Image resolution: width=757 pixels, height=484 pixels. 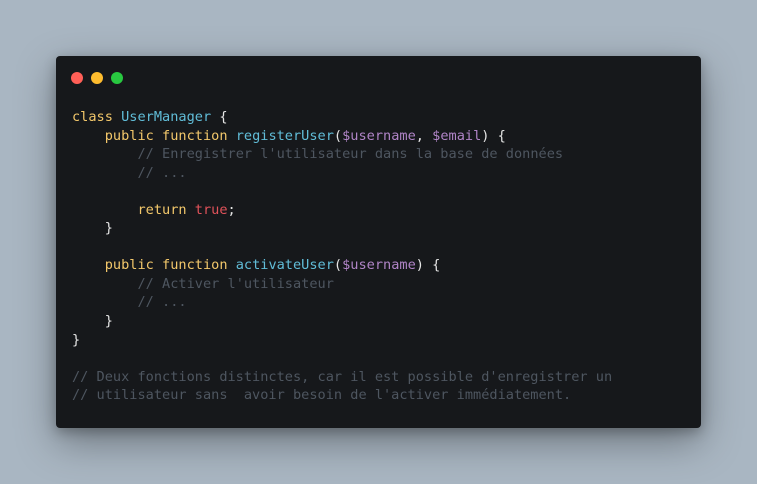 What do you see at coordinates (117, 78) in the screenshot?
I see `zoom-icon` at bounding box center [117, 78].